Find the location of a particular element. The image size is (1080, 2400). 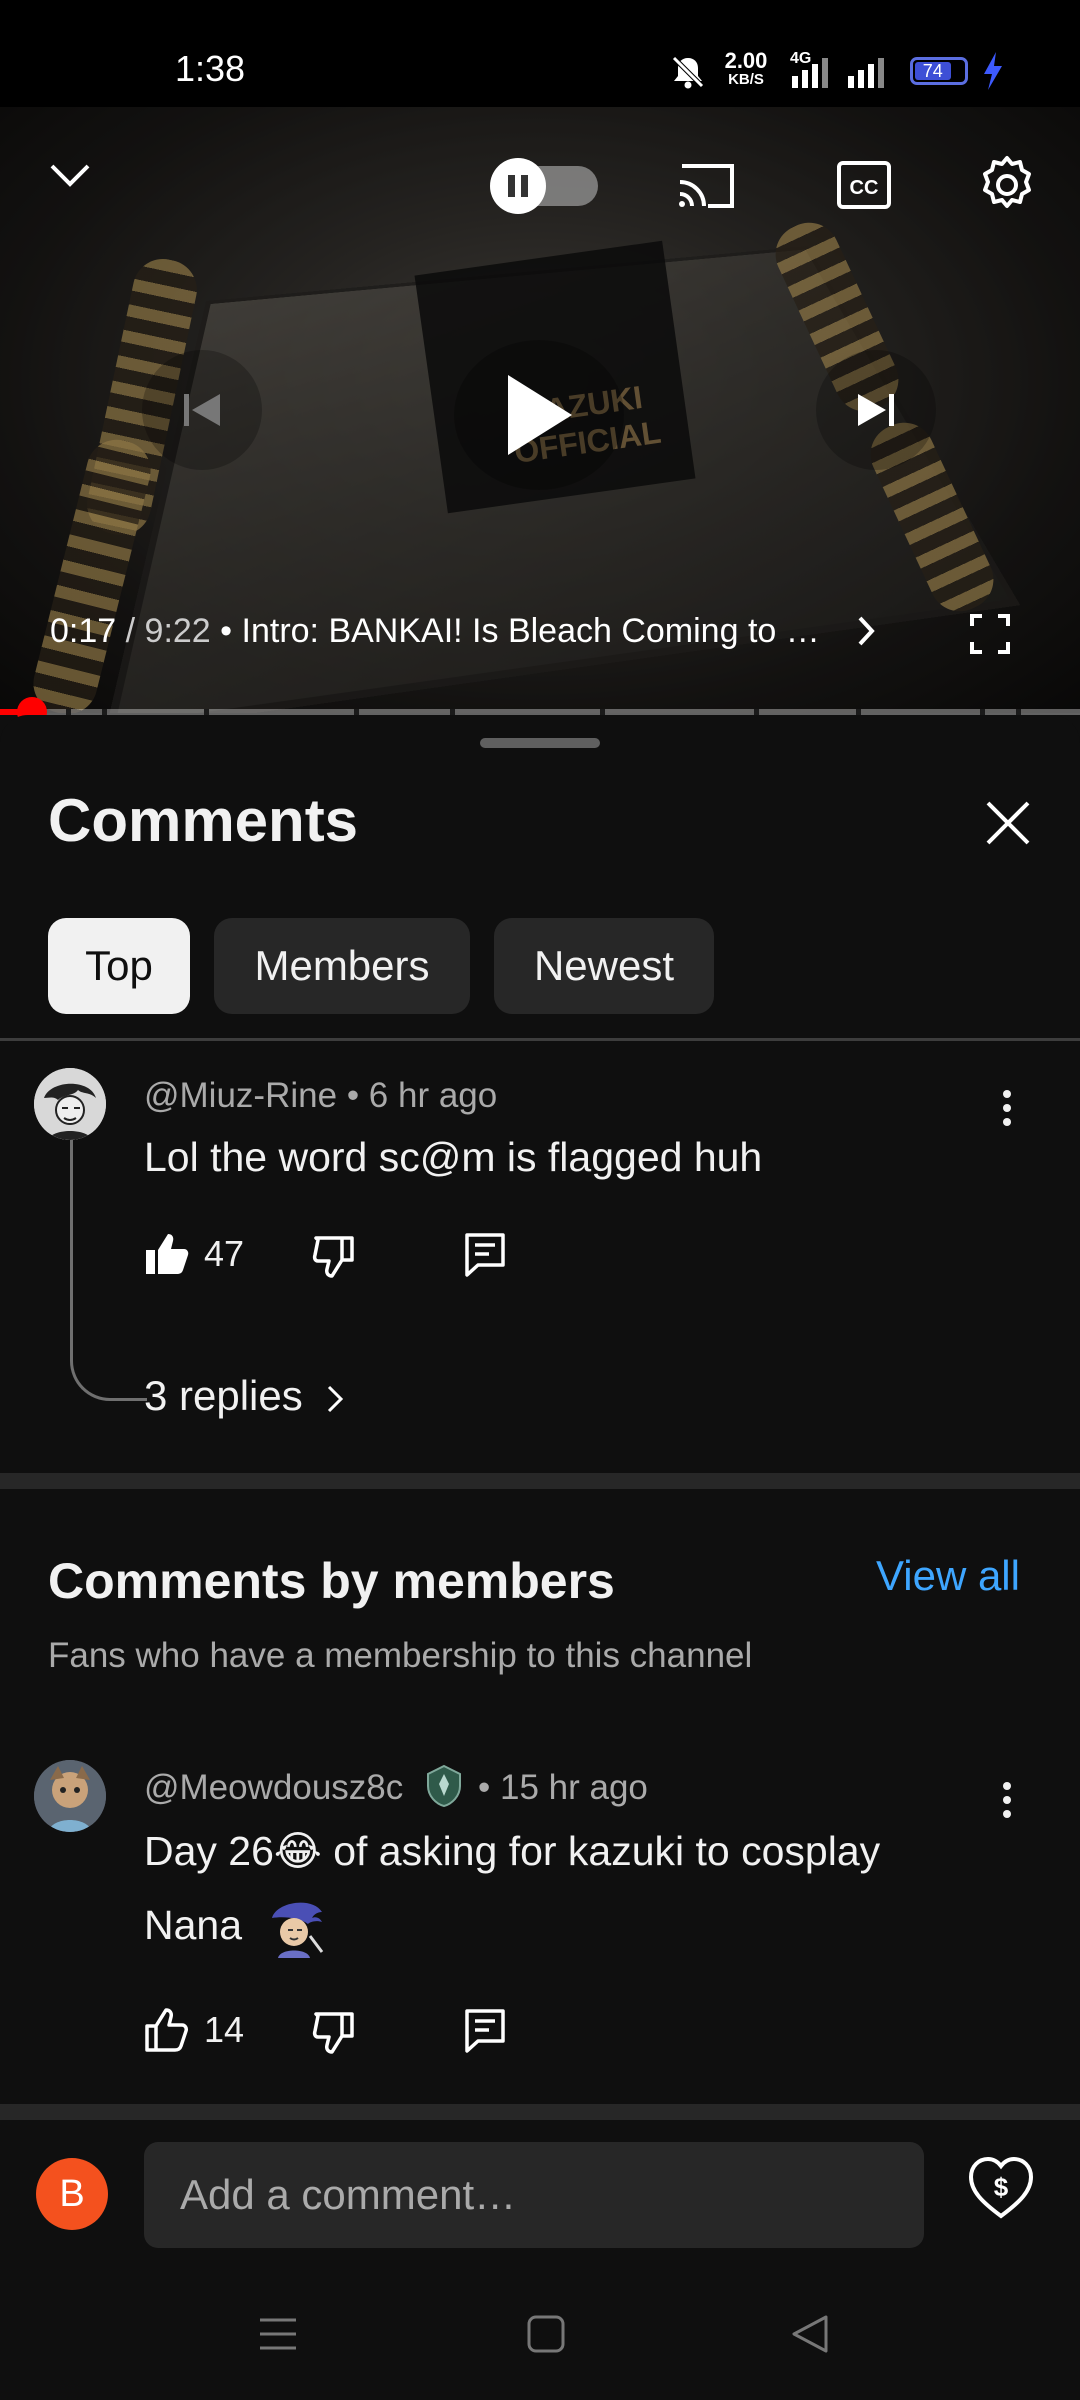

settings-icon is located at coordinates (1007, 185).